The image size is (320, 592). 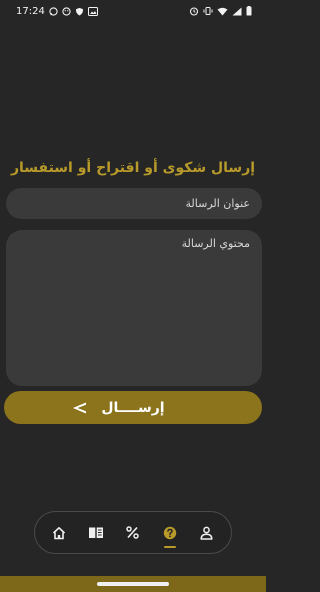 I want to click on help-icon, so click(x=170, y=533).